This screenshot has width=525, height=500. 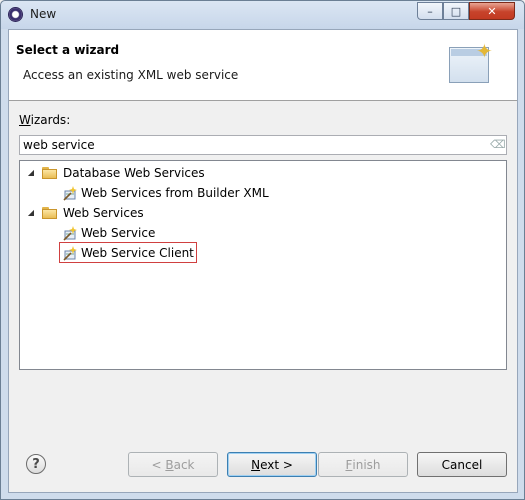 I want to click on tree-item-label: Web Services from Builder XML, so click(x=175, y=192).